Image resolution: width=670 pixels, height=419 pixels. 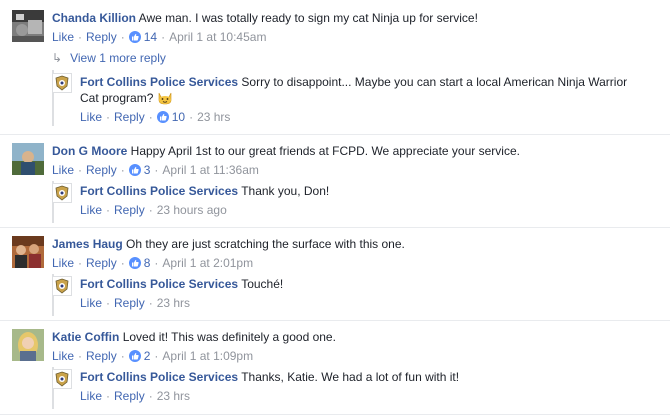 What do you see at coordinates (118, 58) in the screenshot?
I see `view-more-label: View 1 more reply` at bounding box center [118, 58].